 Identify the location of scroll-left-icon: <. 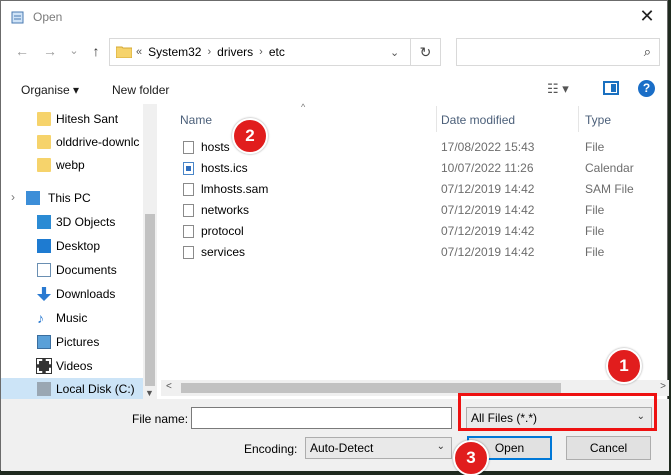
(169, 386).